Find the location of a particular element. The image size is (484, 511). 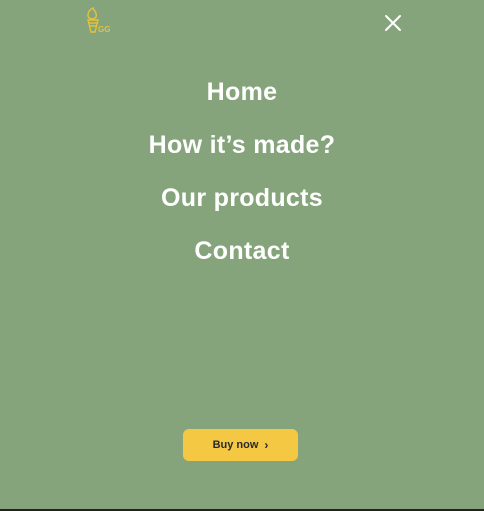

close-icon is located at coordinates (393, 23).